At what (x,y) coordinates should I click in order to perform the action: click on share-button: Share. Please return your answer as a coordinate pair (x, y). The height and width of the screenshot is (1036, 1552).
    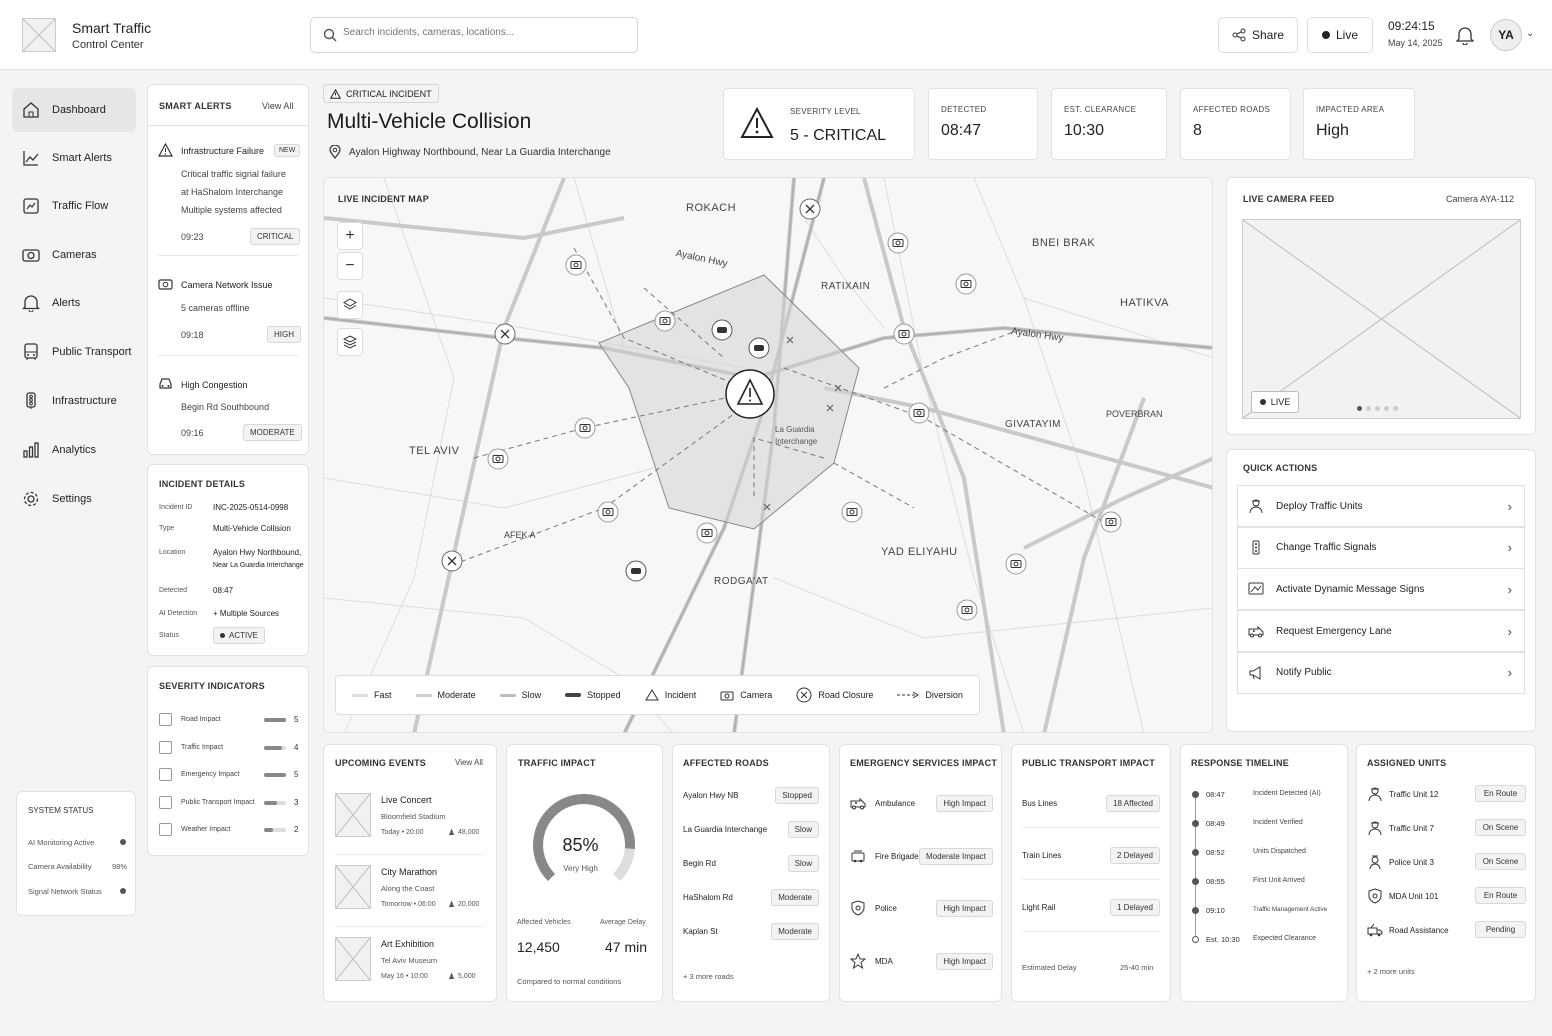
    Looking at the image, I should click on (1258, 35).